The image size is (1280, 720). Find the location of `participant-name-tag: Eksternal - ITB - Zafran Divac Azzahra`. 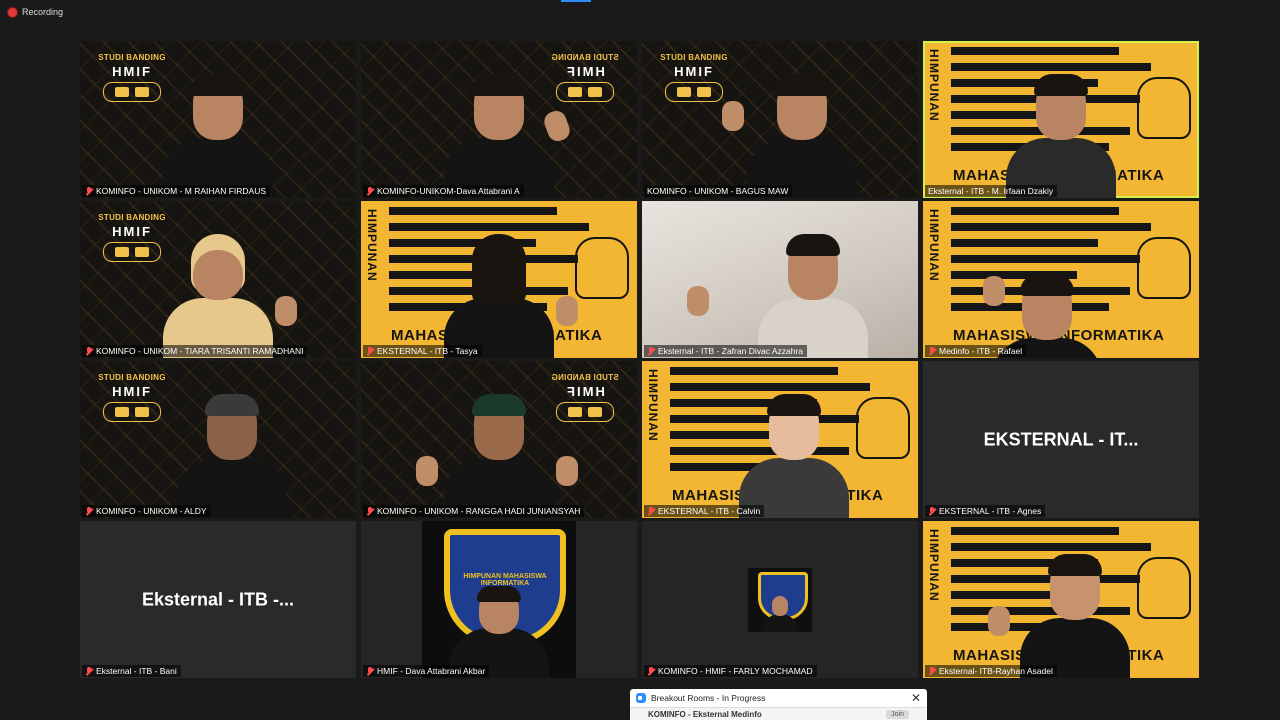

participant-name-tag: Eksternal - ITB - Zafran Divac Azzahra is located at coordinates (726, 351).